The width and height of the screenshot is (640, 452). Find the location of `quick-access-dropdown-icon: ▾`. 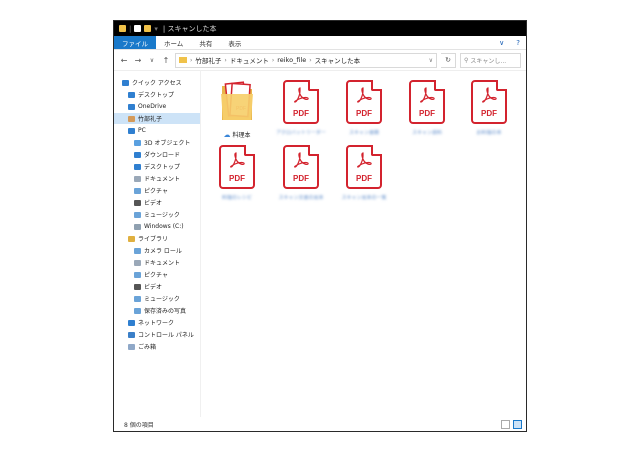

quick-access-dropdown-icon: ▾ is located at coordinates (156, 29).